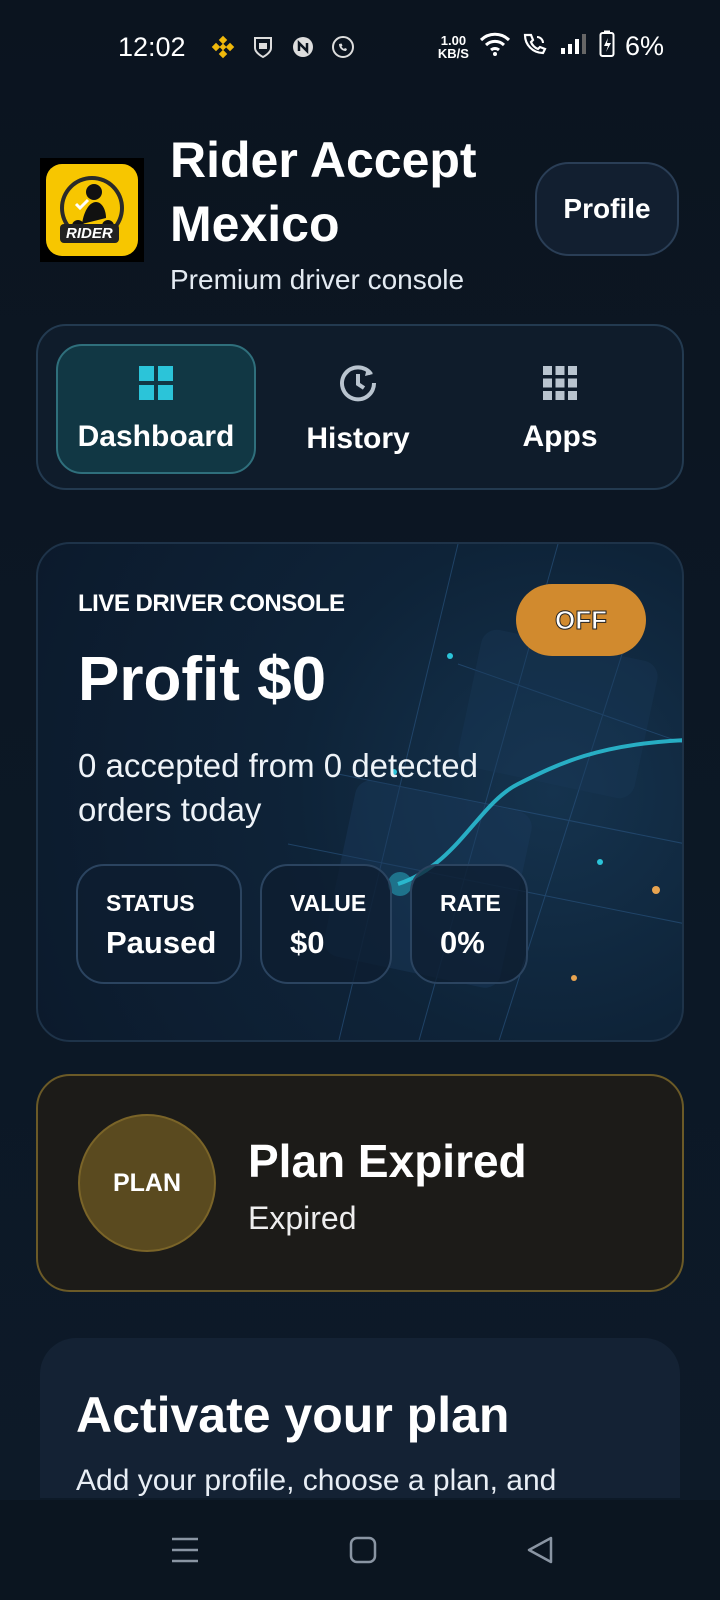 The image size is (720, 1600). What do you see at coordinates (89, 233) in the screenshot?
I see `logo-text: RIDER` at bounding box center [89, 233].